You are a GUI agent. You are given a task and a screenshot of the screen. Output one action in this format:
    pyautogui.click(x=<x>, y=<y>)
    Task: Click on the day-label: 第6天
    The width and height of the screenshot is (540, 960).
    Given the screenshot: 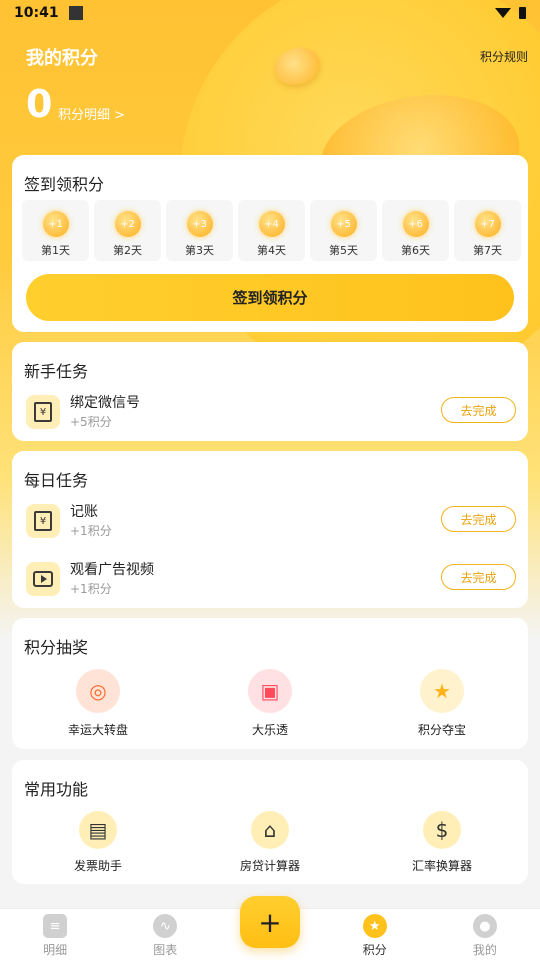 What is the action you would take?
    pyautogui.click(x=415, y=250)
    